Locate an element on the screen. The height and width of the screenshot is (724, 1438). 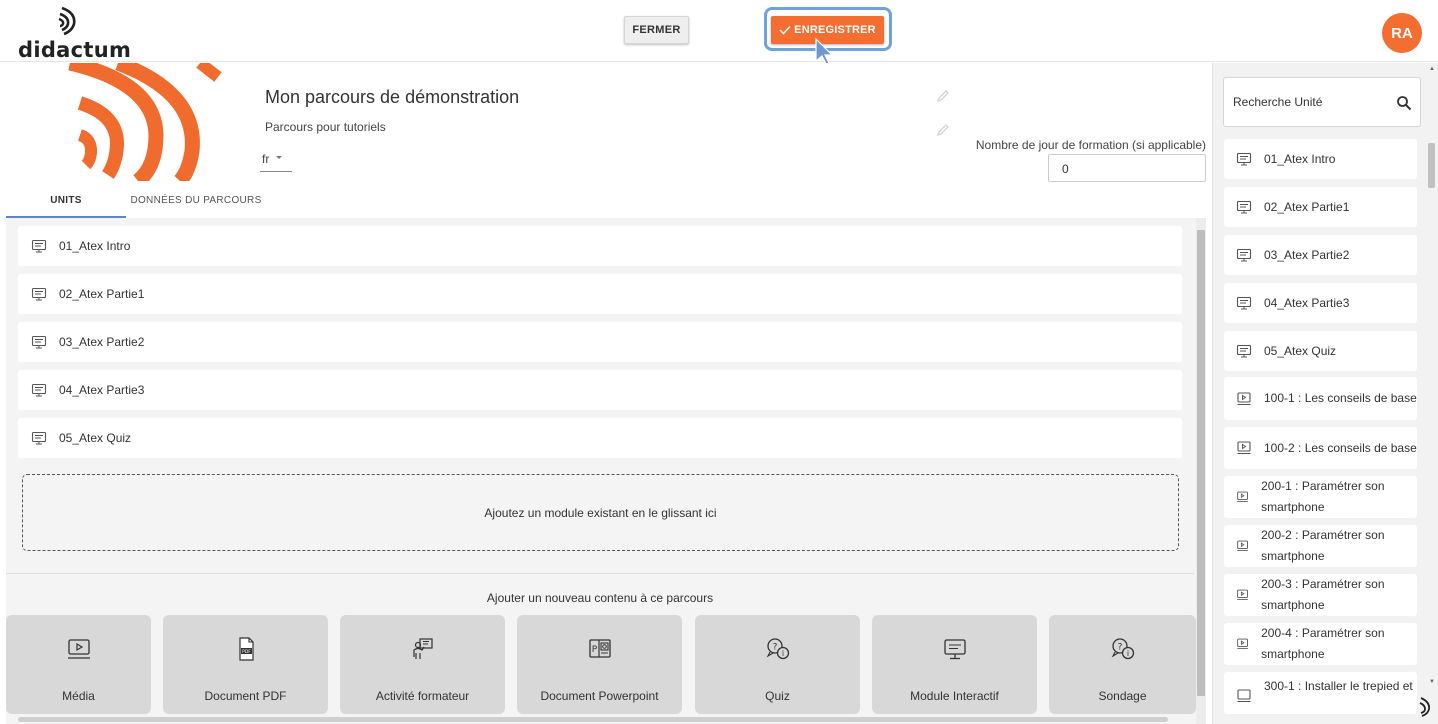
chevron-down-icon is located at coordinates (279, 157).